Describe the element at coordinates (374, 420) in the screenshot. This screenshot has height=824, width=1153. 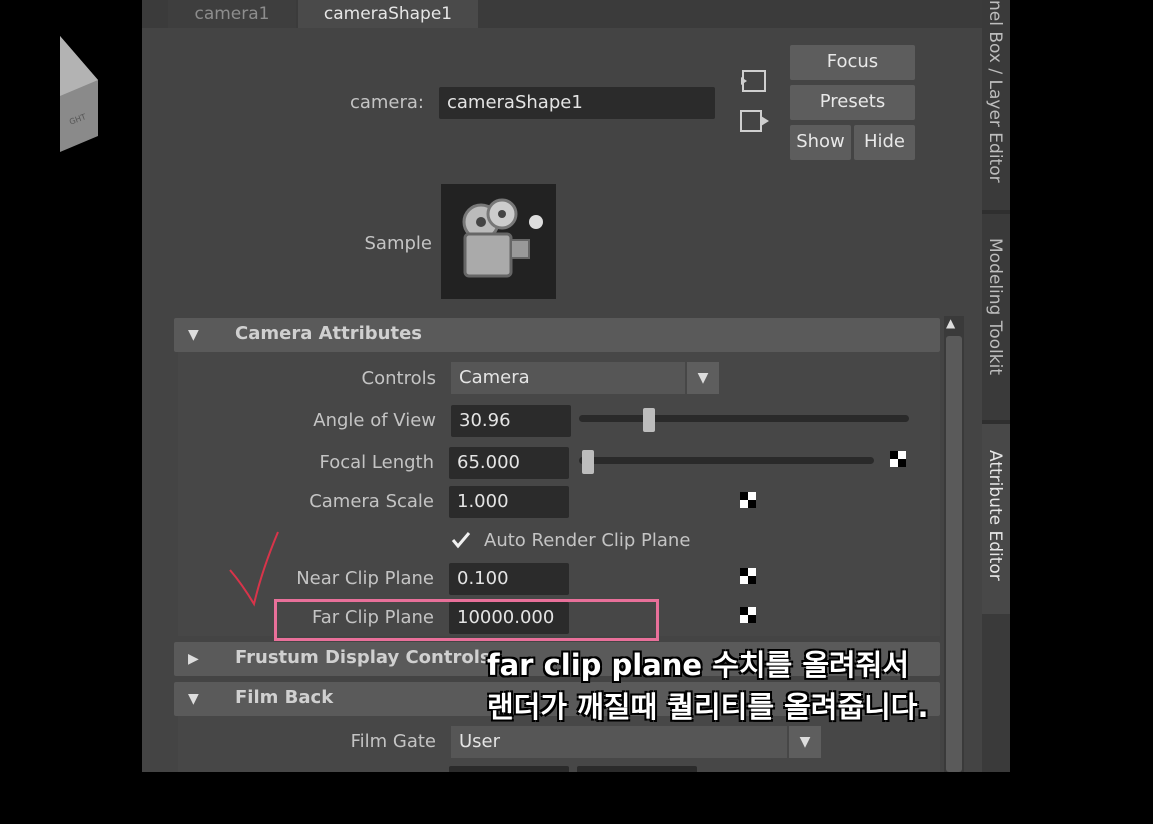
I see `angle-of-view-label: Angle of View` at that location.